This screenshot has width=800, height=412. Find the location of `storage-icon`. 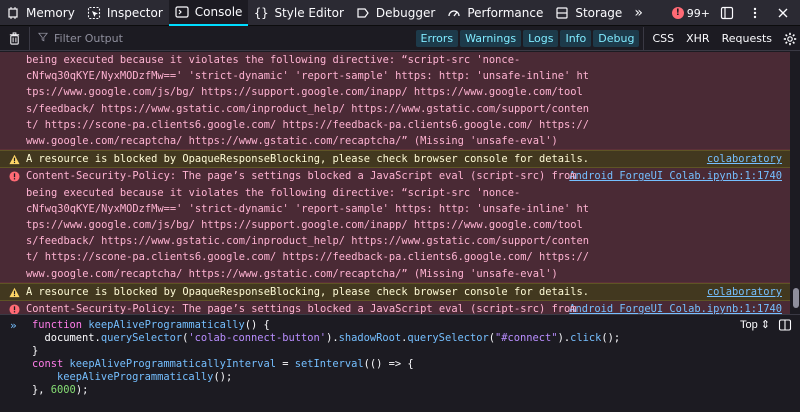

storage-icon is located at coordinates (562, 13).